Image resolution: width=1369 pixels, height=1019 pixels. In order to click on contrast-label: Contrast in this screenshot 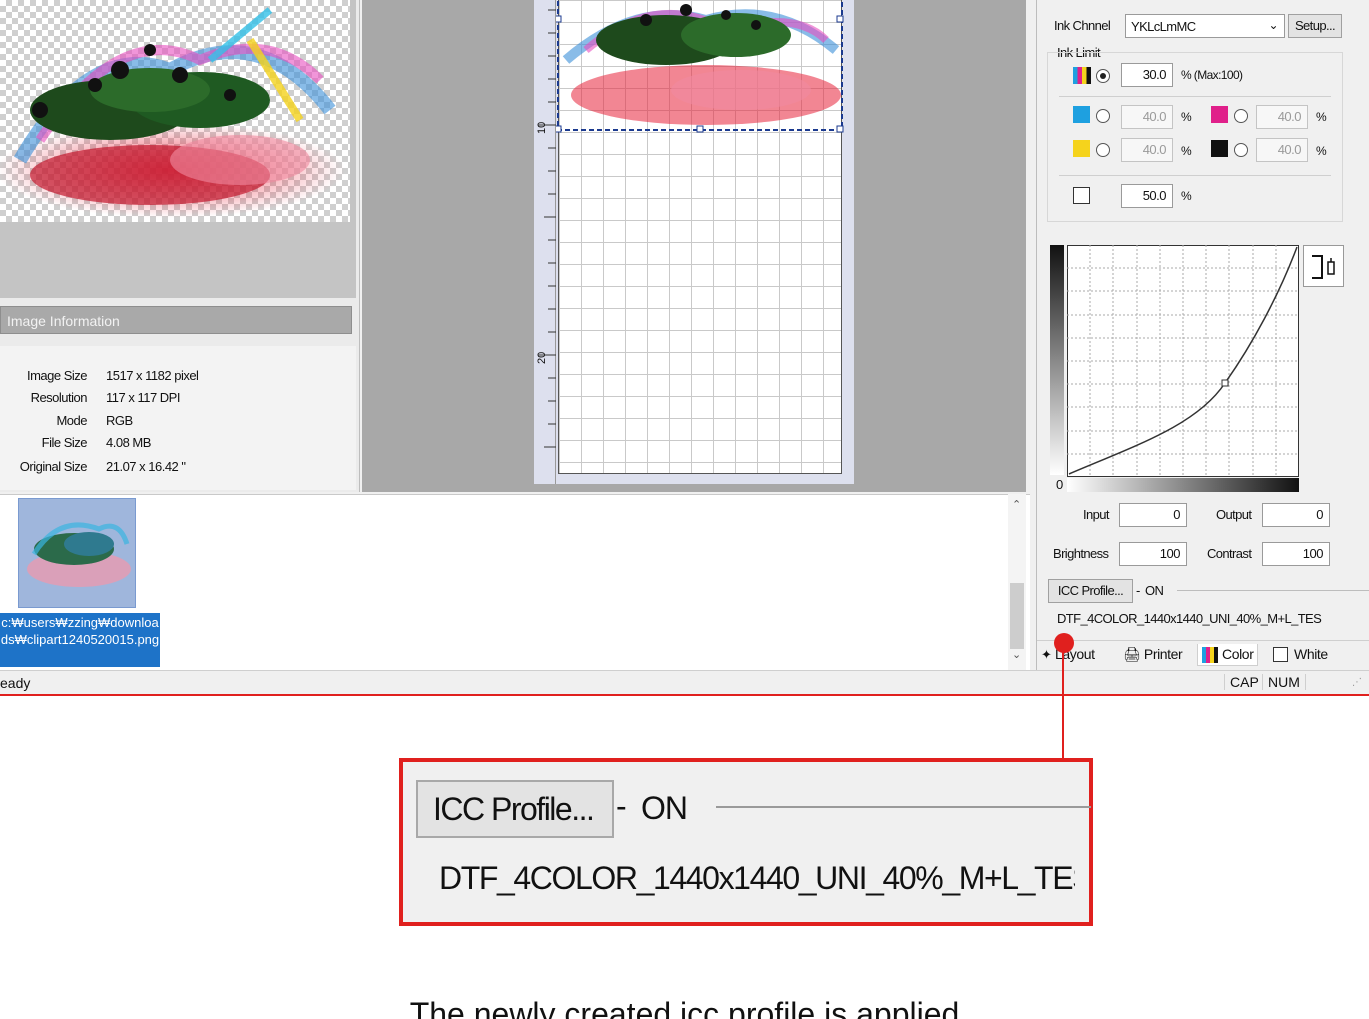, I will do `click(1229, 553)`.